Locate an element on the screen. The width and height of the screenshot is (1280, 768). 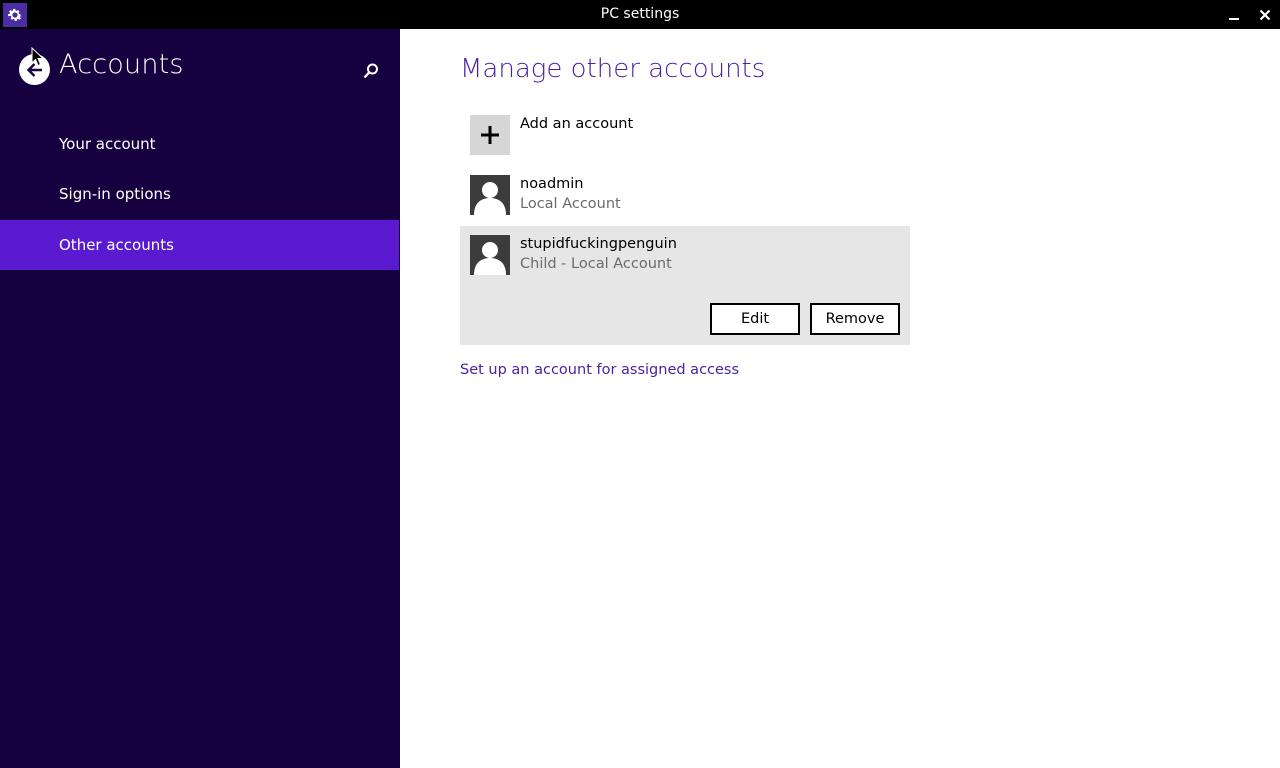
edit-button: Edit is located at coordinates (755, 319).